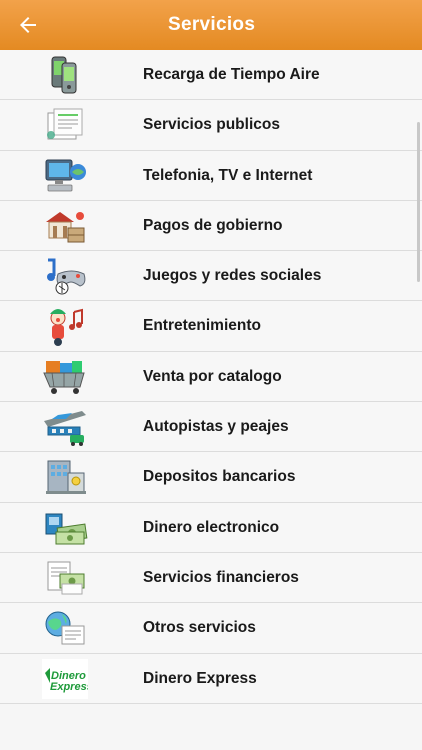  I want to click on service-item-financieros: Servicios financieros, so click(211, 578).